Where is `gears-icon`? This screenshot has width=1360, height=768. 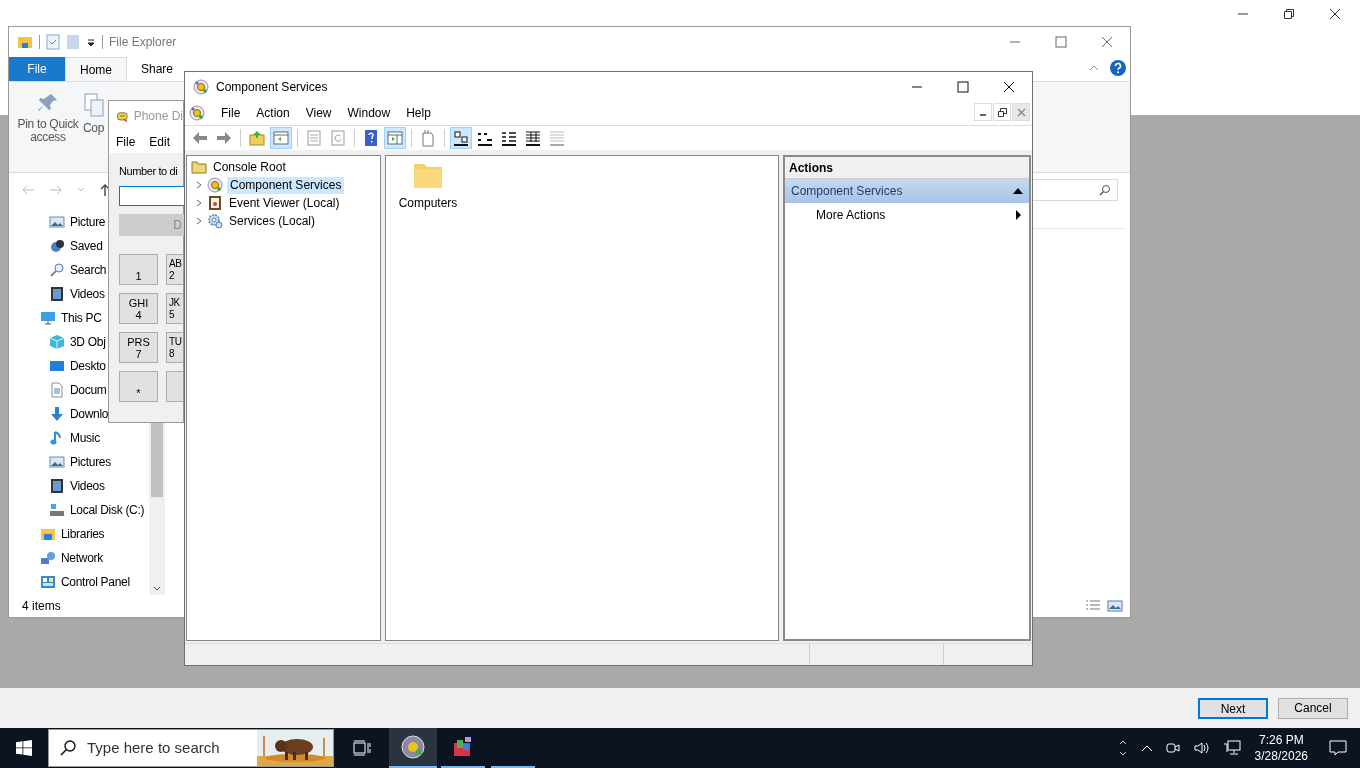 gears-icon is located at coordinates (215, 221).